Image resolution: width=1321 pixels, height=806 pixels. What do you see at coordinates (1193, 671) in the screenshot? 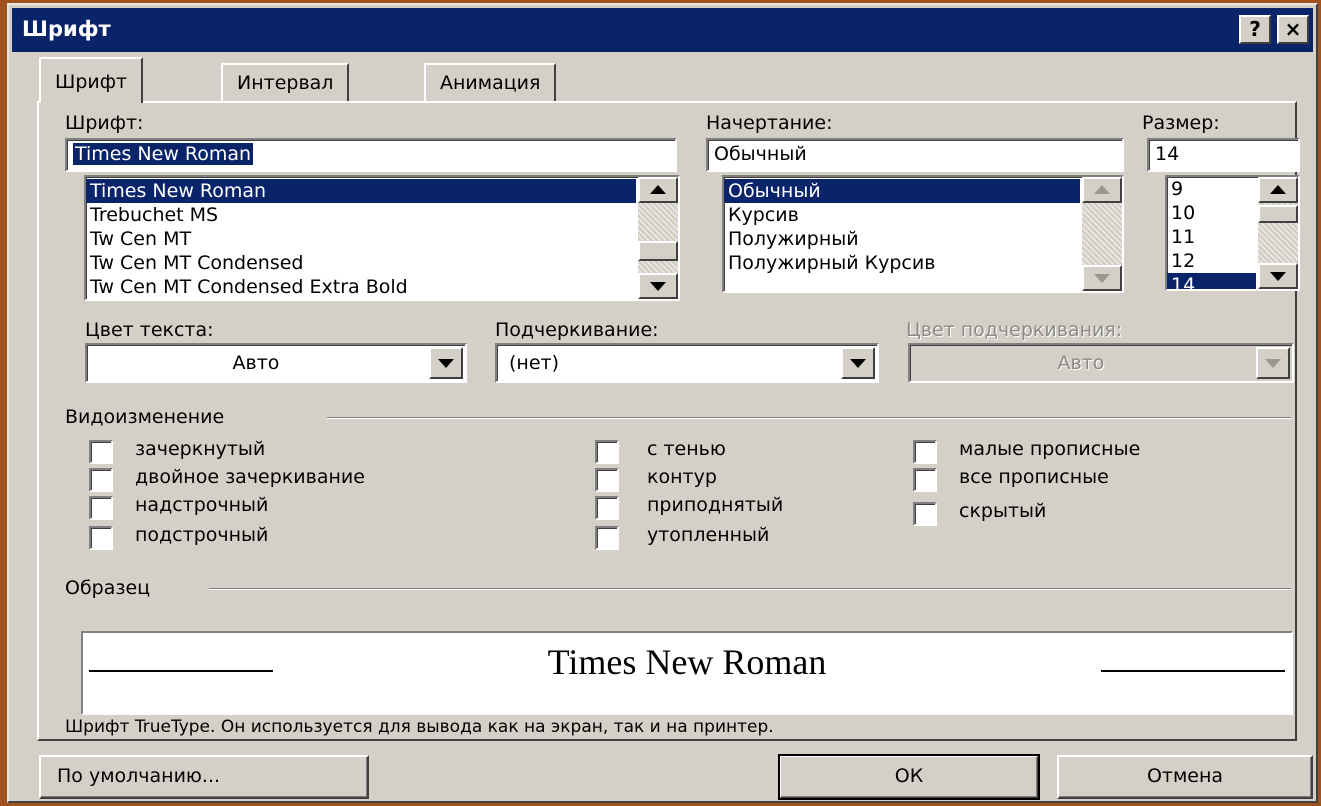
I see `preview-line-right` at bounding box center [1193, 671].